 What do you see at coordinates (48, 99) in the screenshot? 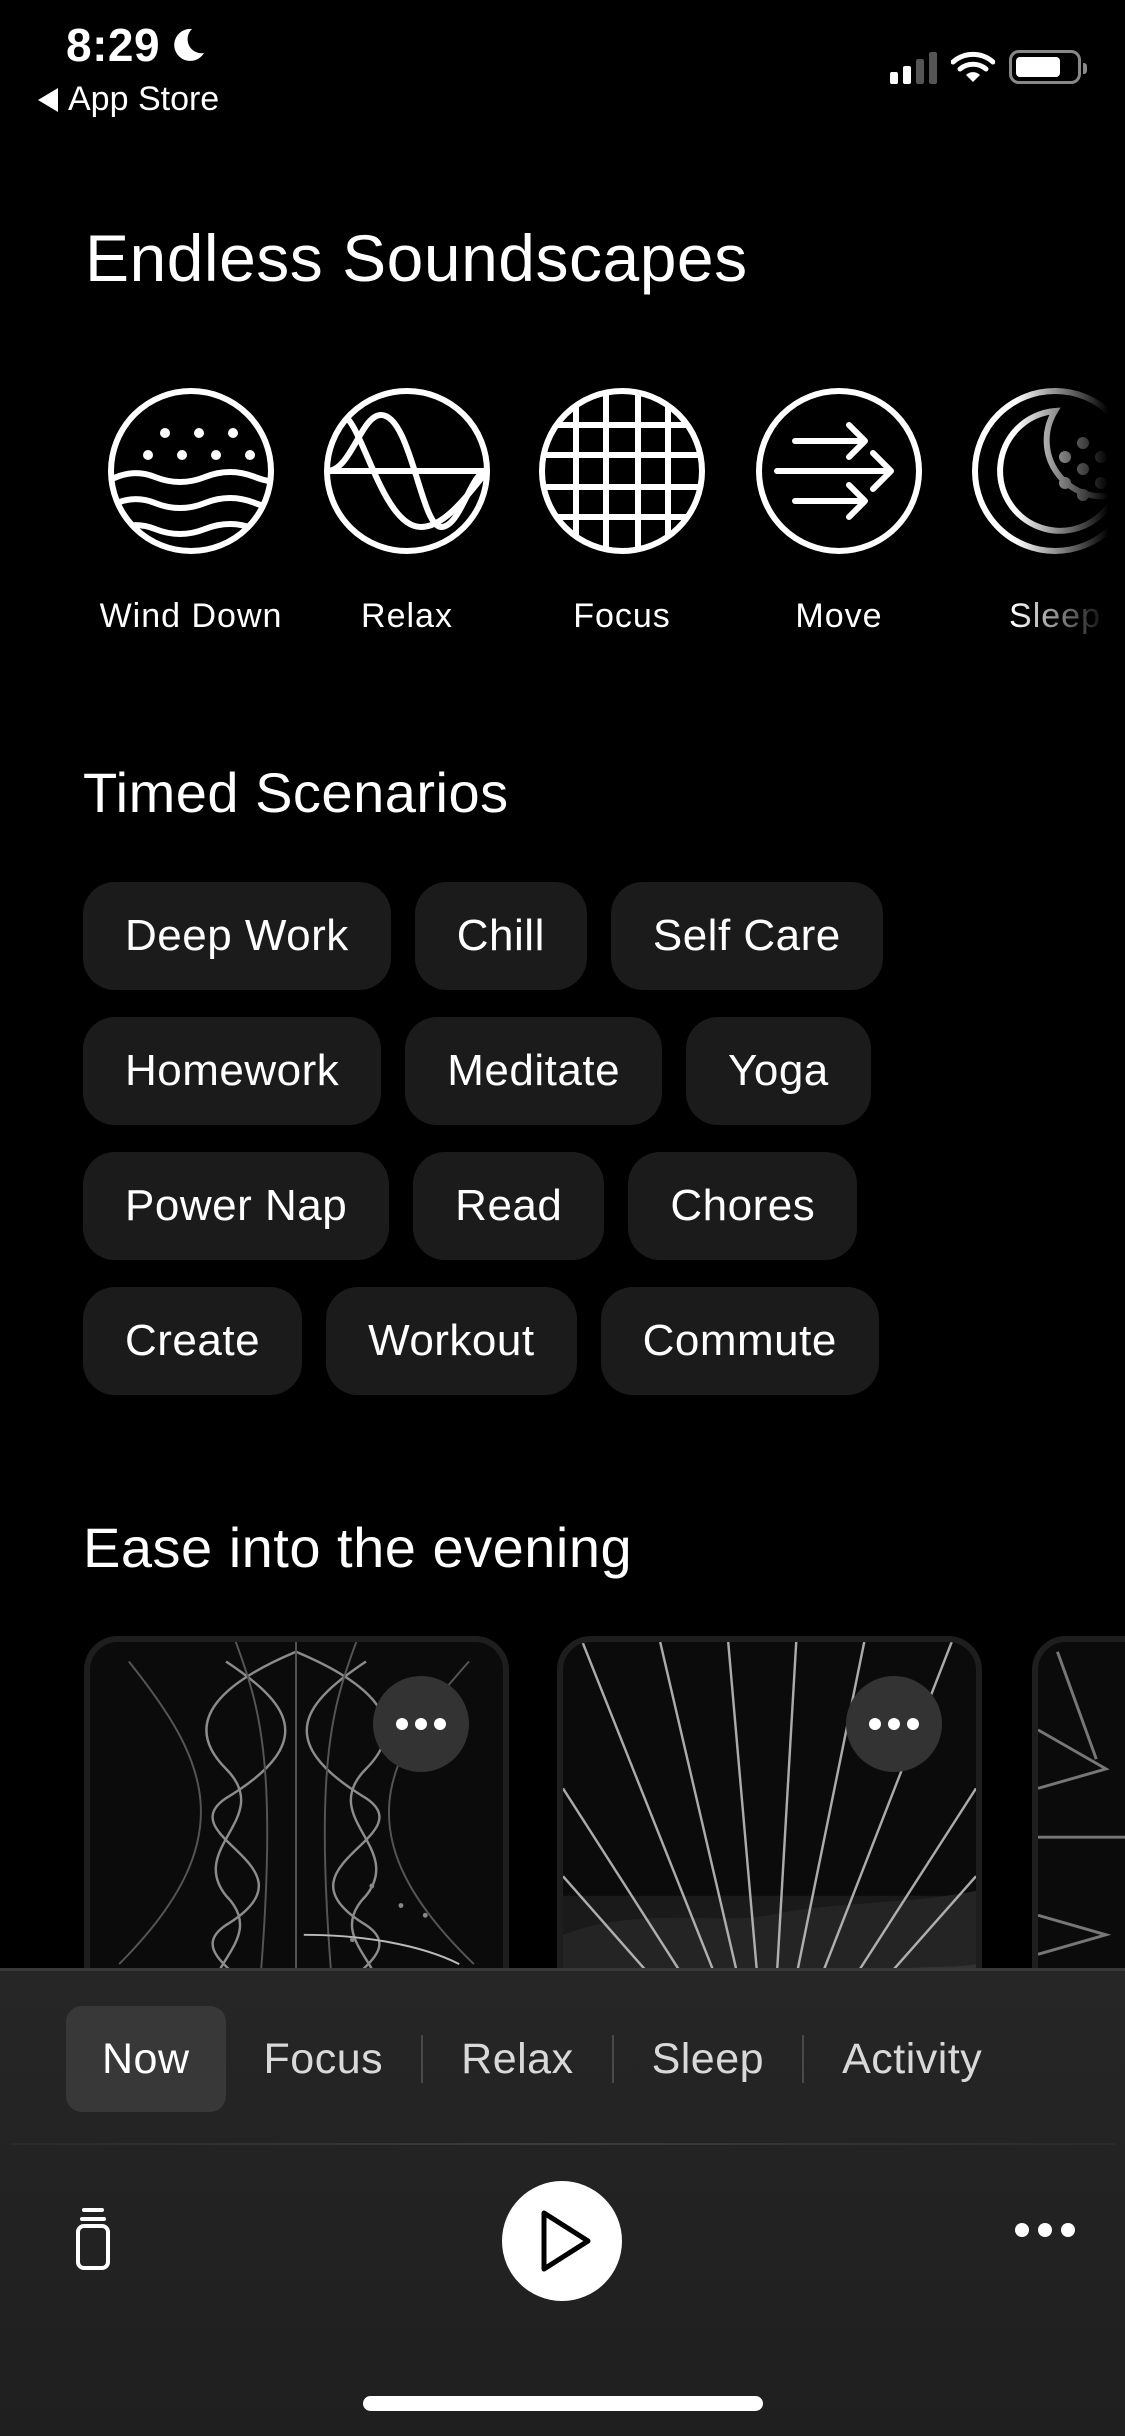
I see `back-triangle-icon` at bounding box center [48, 99].